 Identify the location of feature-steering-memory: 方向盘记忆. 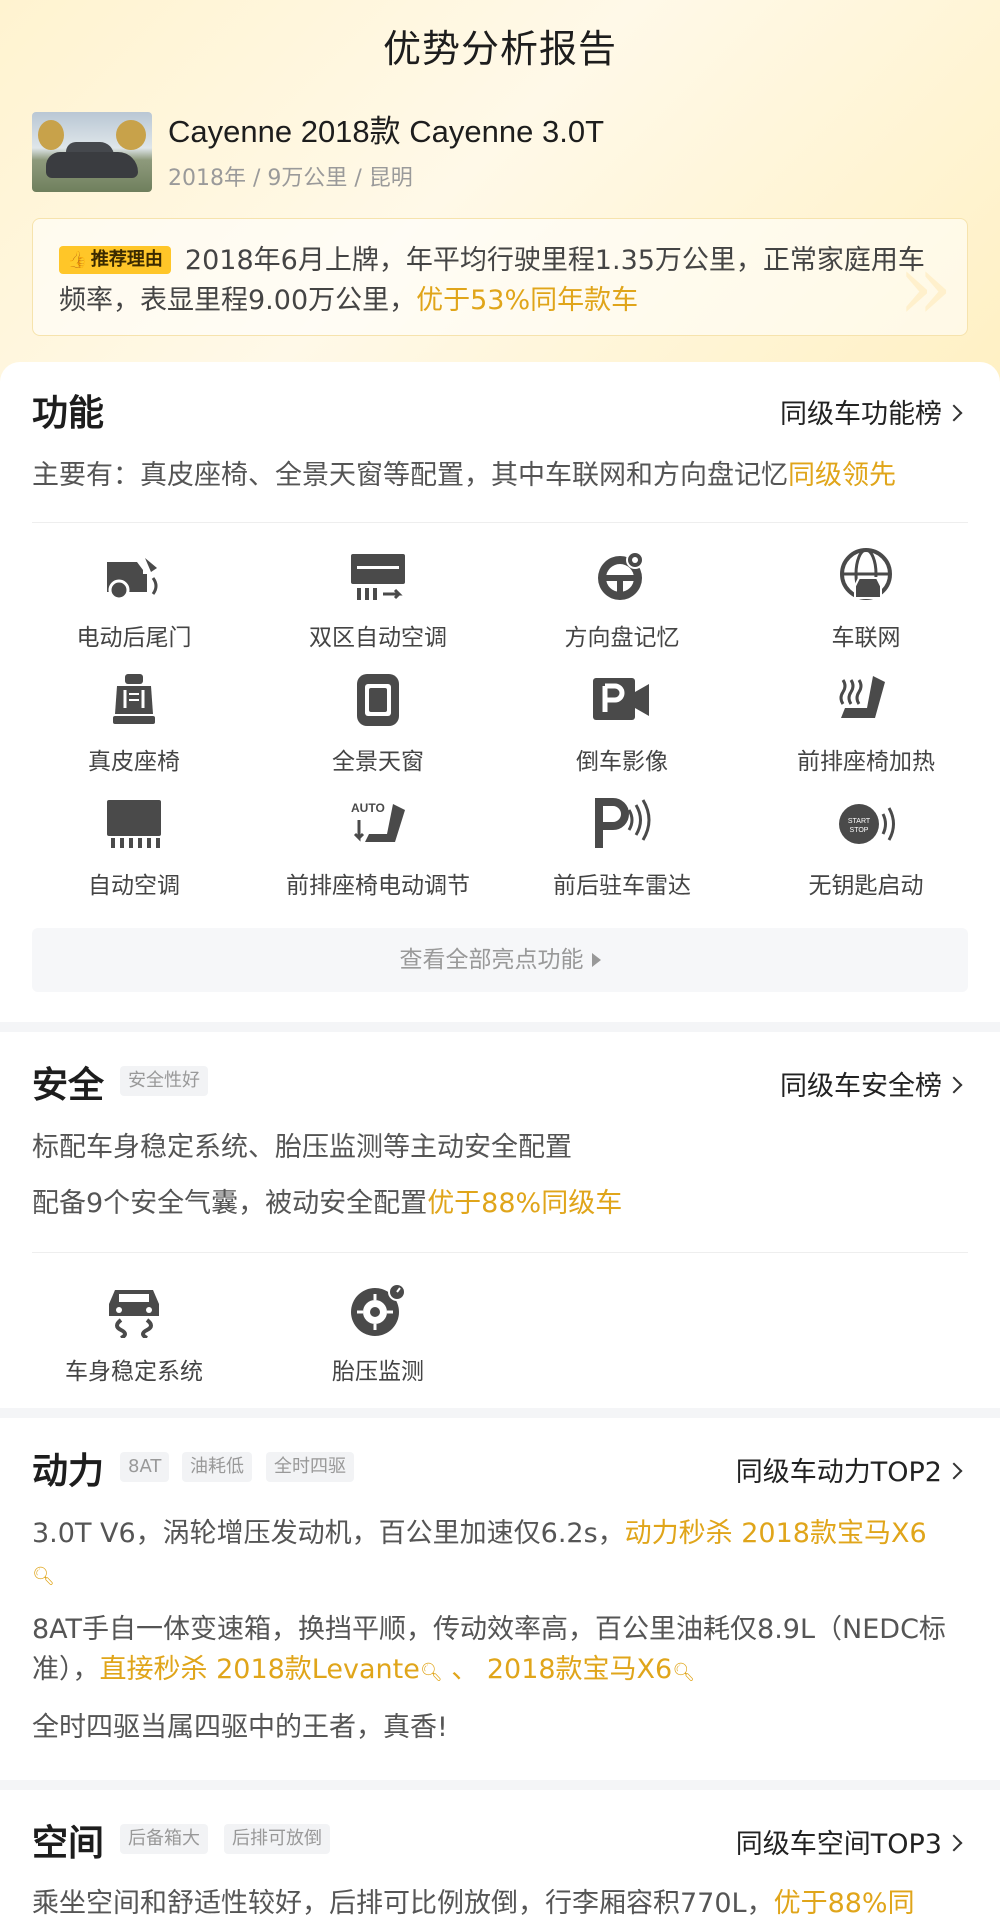
(622, 600).